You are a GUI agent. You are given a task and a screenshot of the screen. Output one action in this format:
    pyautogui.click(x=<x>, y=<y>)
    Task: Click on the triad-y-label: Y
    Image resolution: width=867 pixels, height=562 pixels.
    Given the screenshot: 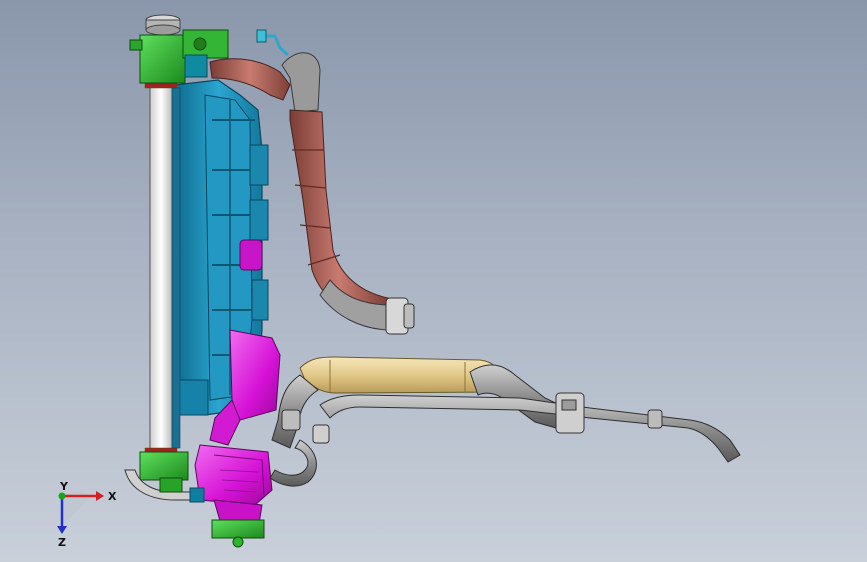 What is the action you would take?
    pyautogui.click(x=64, y=486)
    